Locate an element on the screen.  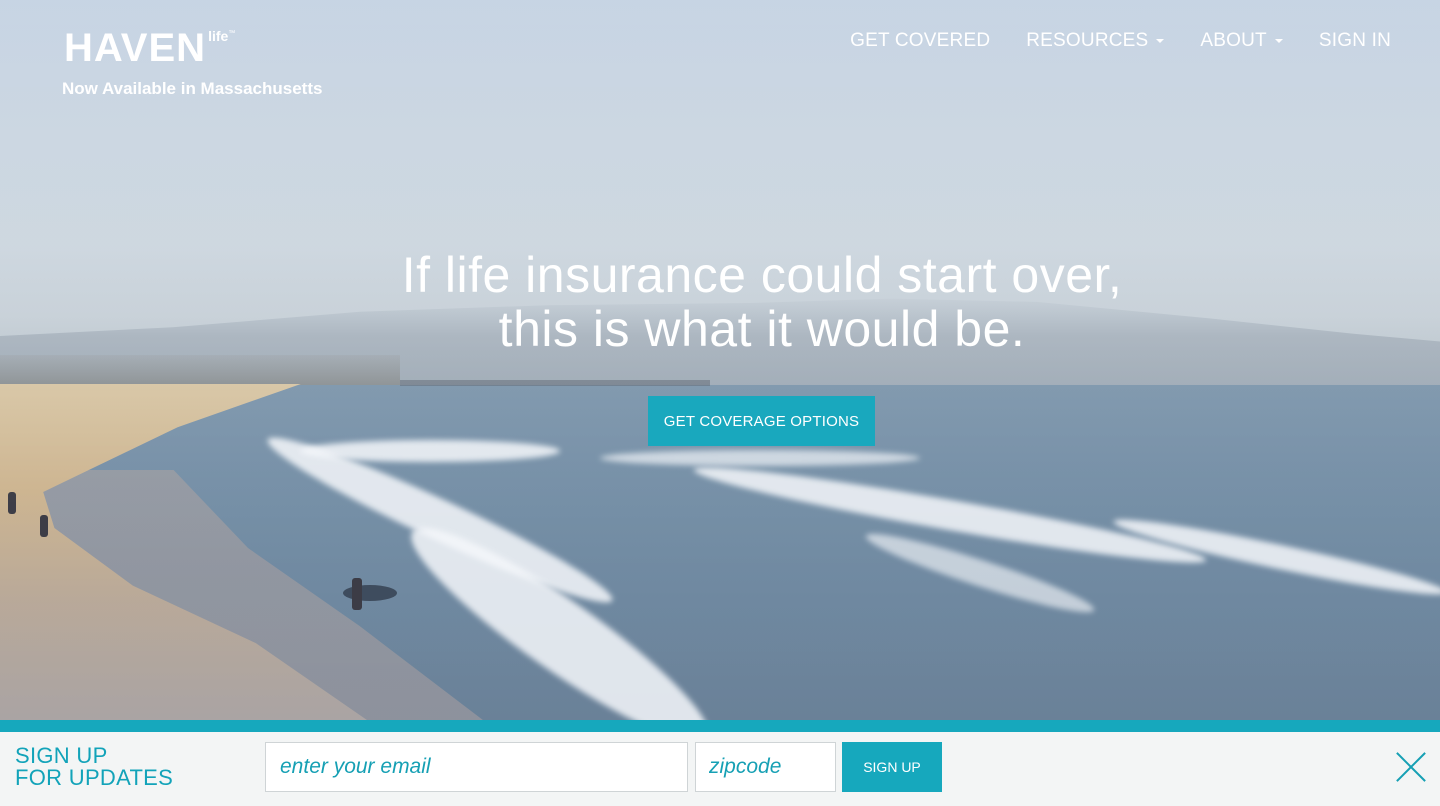
logo-wordmark: HAVEN is located at coordinates (135, 48).